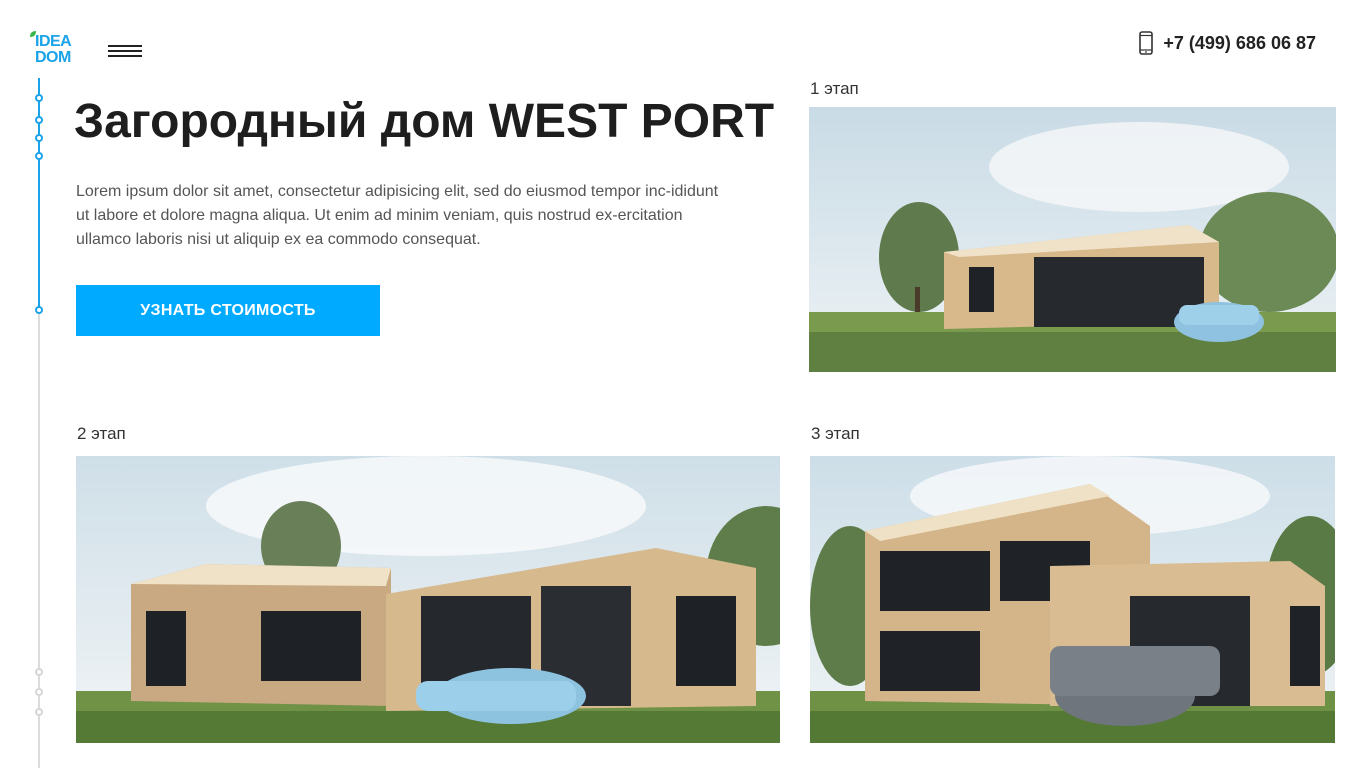 This screenshot has height=768, width=1366. What do you see at coordinates (228, 310) in the screenshot?
I see `get-price-button: УЗНАТЬ СТОИМОСТЬ` at bounding box center [228, 310].